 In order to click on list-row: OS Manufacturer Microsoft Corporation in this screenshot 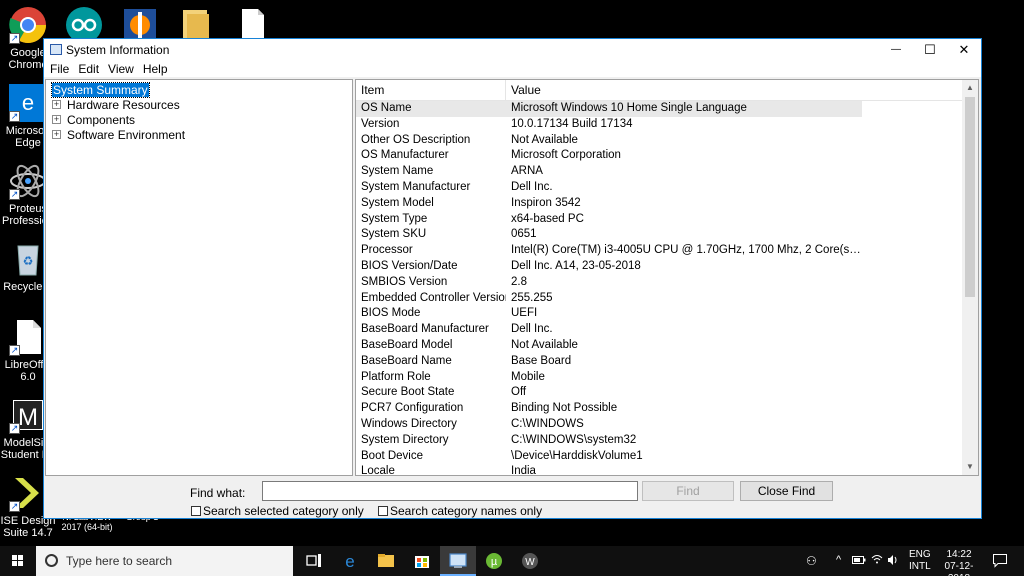, I will do `click(667, 156)`.